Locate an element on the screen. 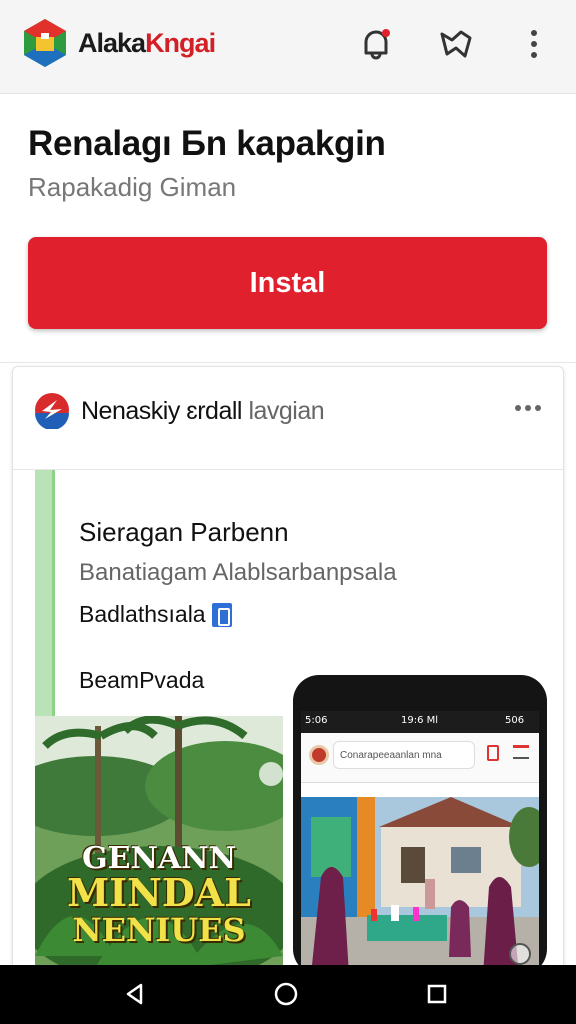  phone-screen: 5:06 19:6 Ml 506 Conarapeeaanlan mna is located at coordinates (420, 843).